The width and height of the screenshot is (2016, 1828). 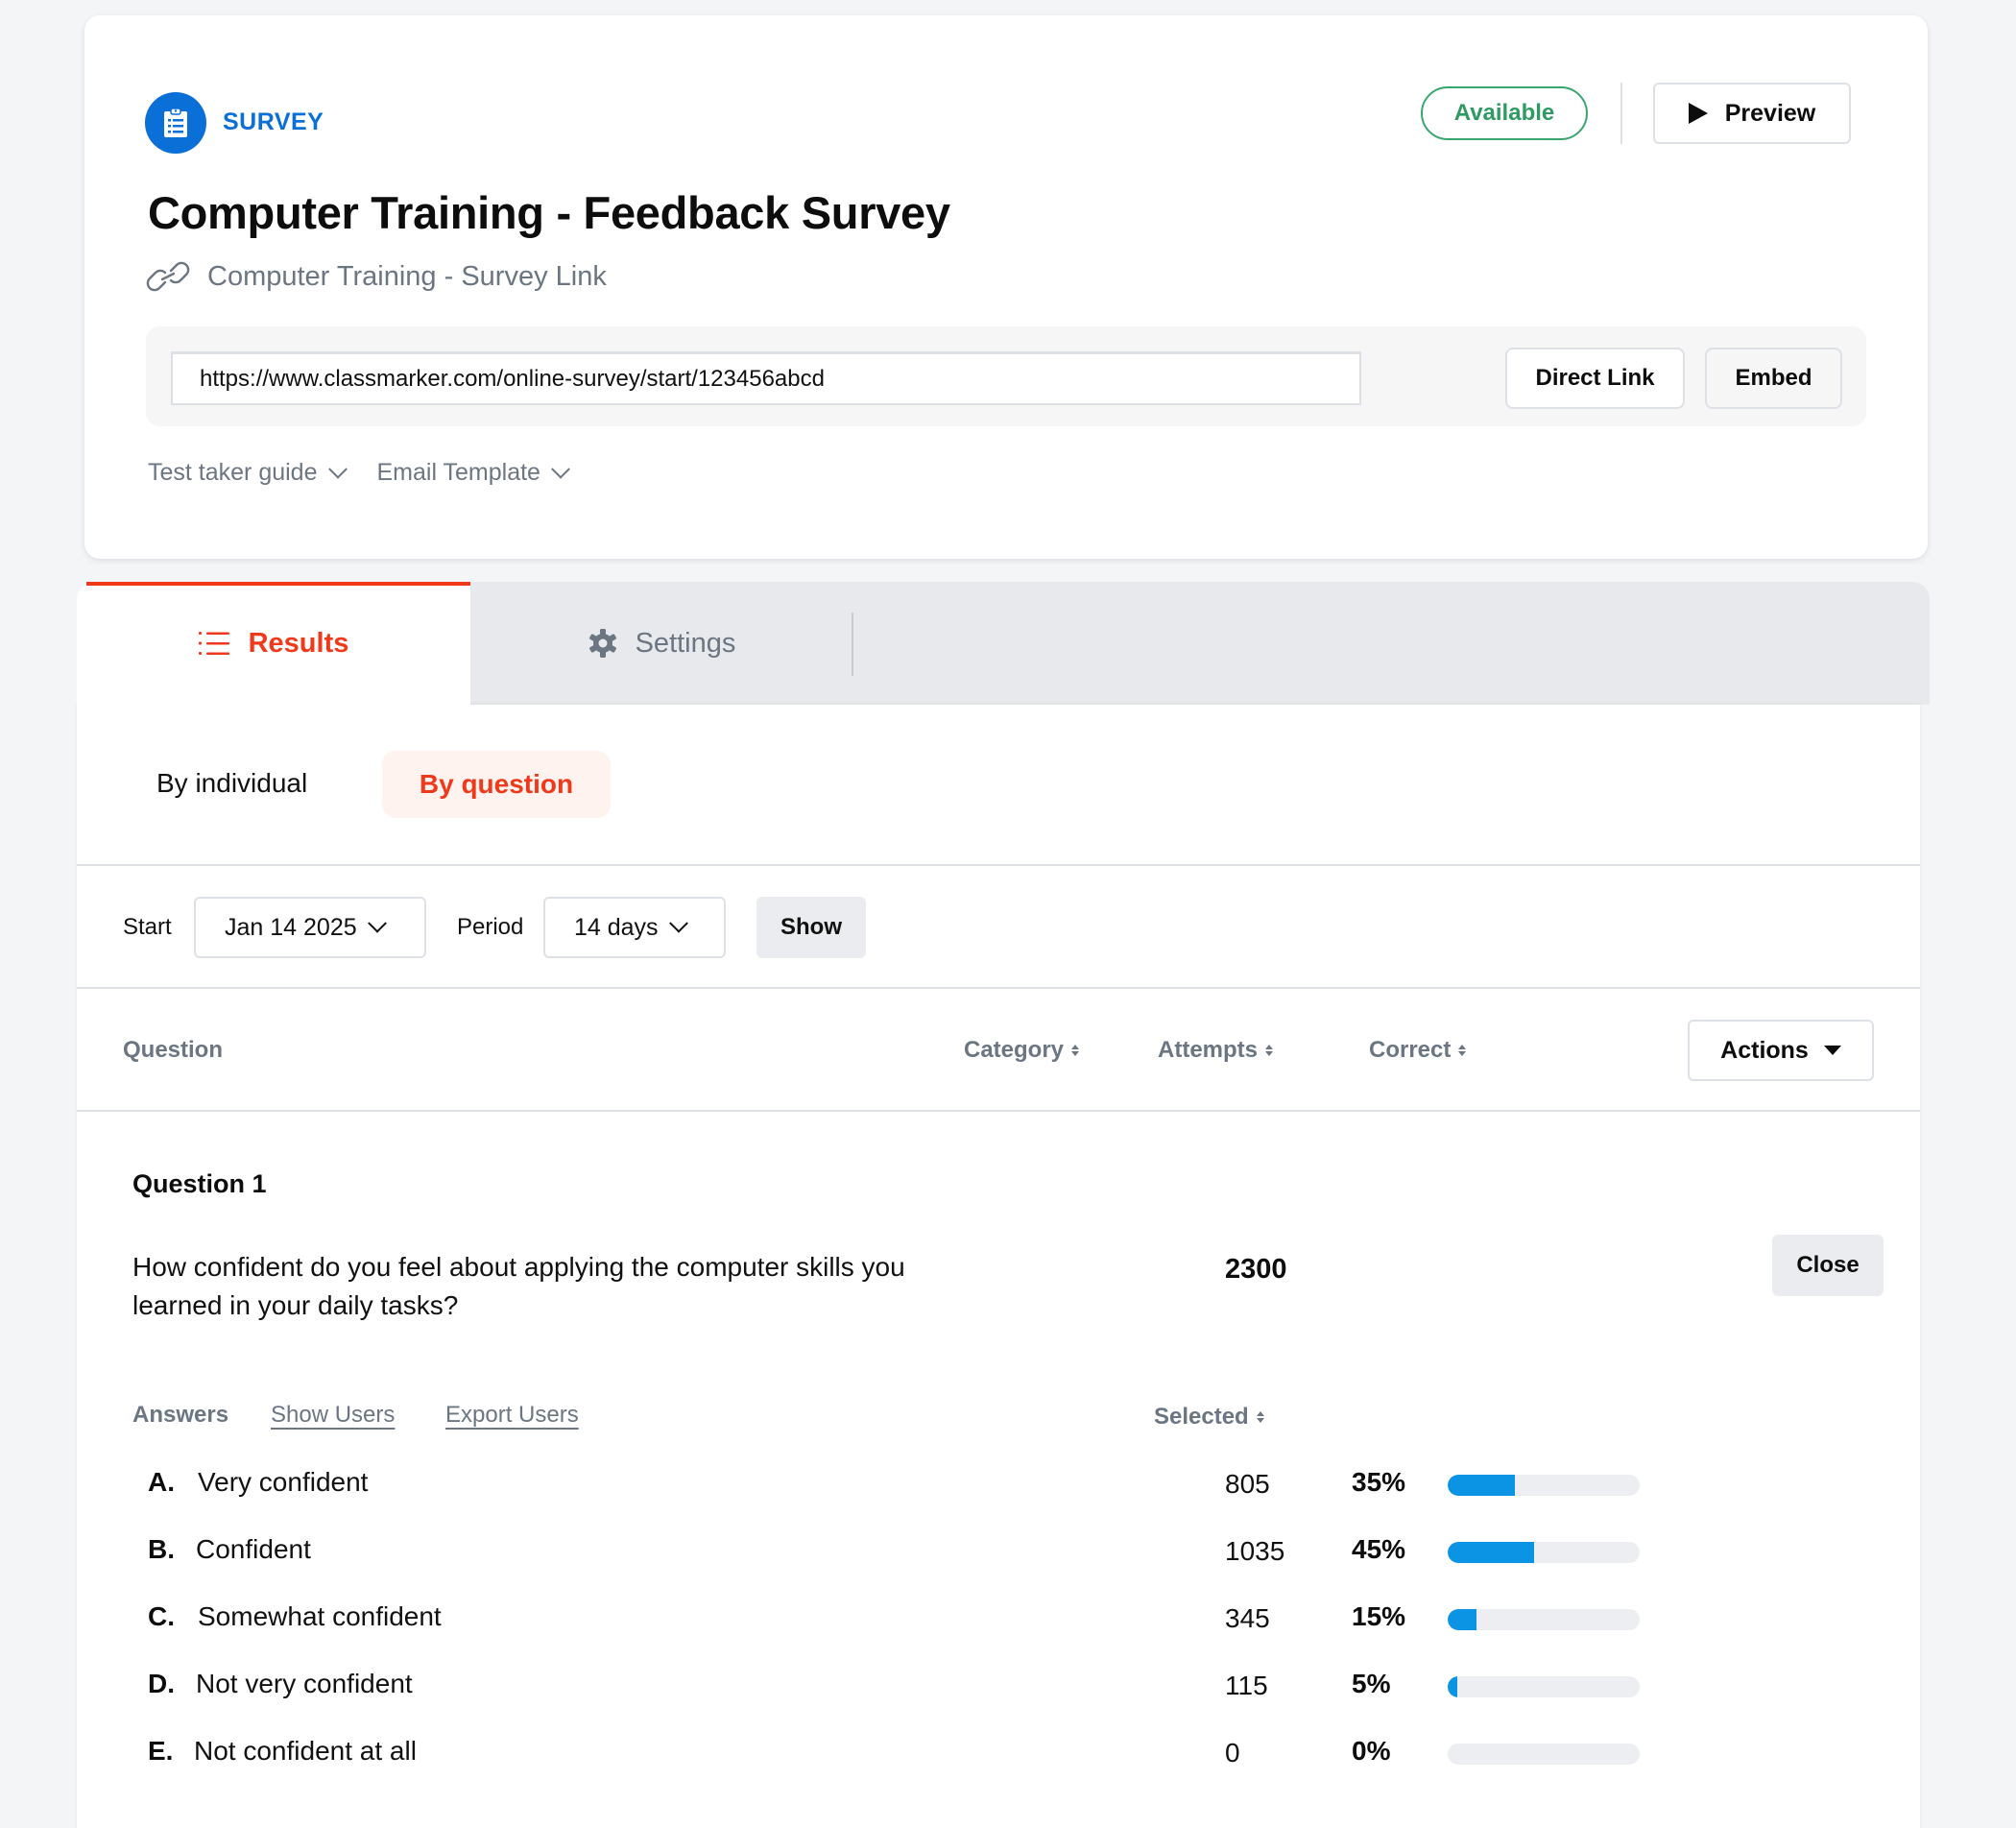 I want to click on test-taker-guide-dropdown: Test taker guide, so click(x=248, y=473).